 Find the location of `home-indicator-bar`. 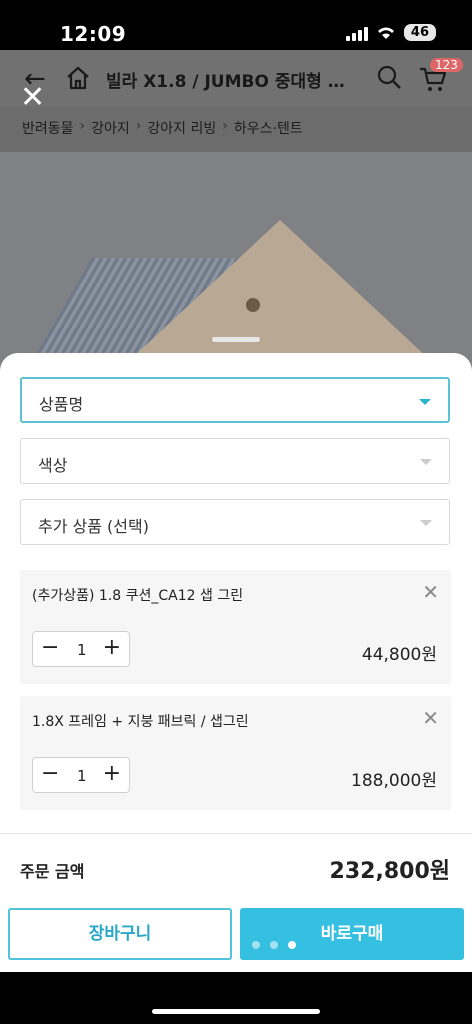

home-indicator-bar is located at coordinates (236, 1011).